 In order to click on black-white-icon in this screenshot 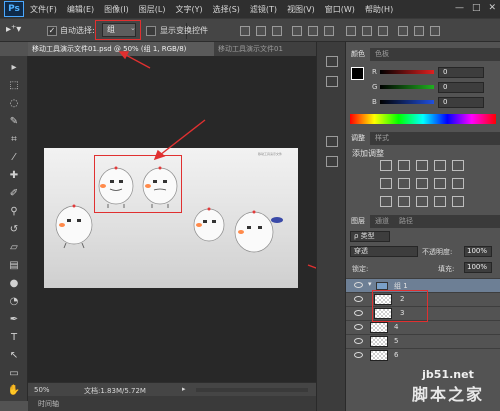, I will do `click(422, 183)`.